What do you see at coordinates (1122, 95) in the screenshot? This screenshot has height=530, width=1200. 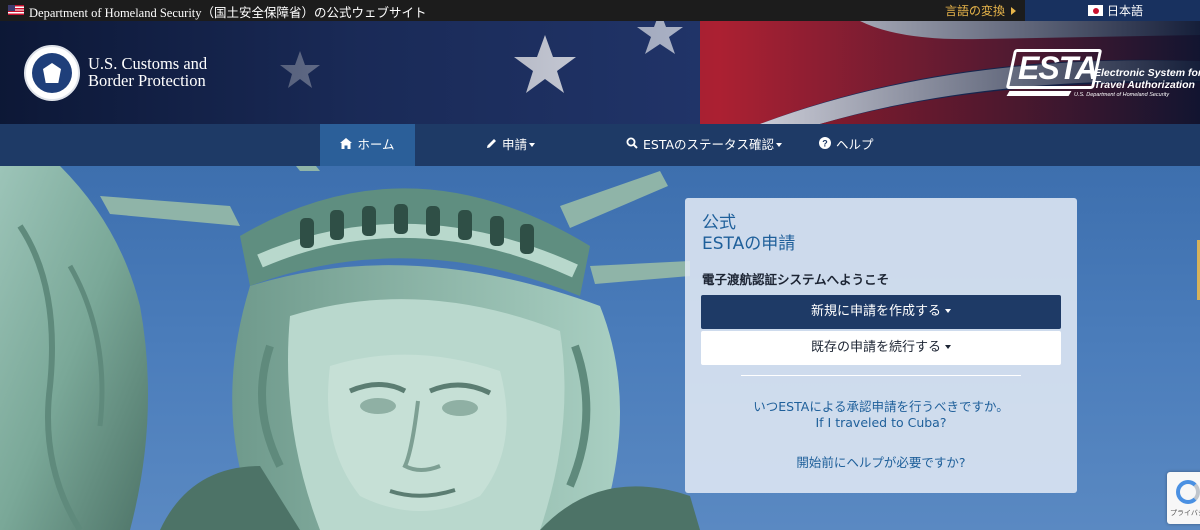 I see `esta-dhs-subtext: U.S. Department of Homeland Security` at bounding box center [1122, 95].